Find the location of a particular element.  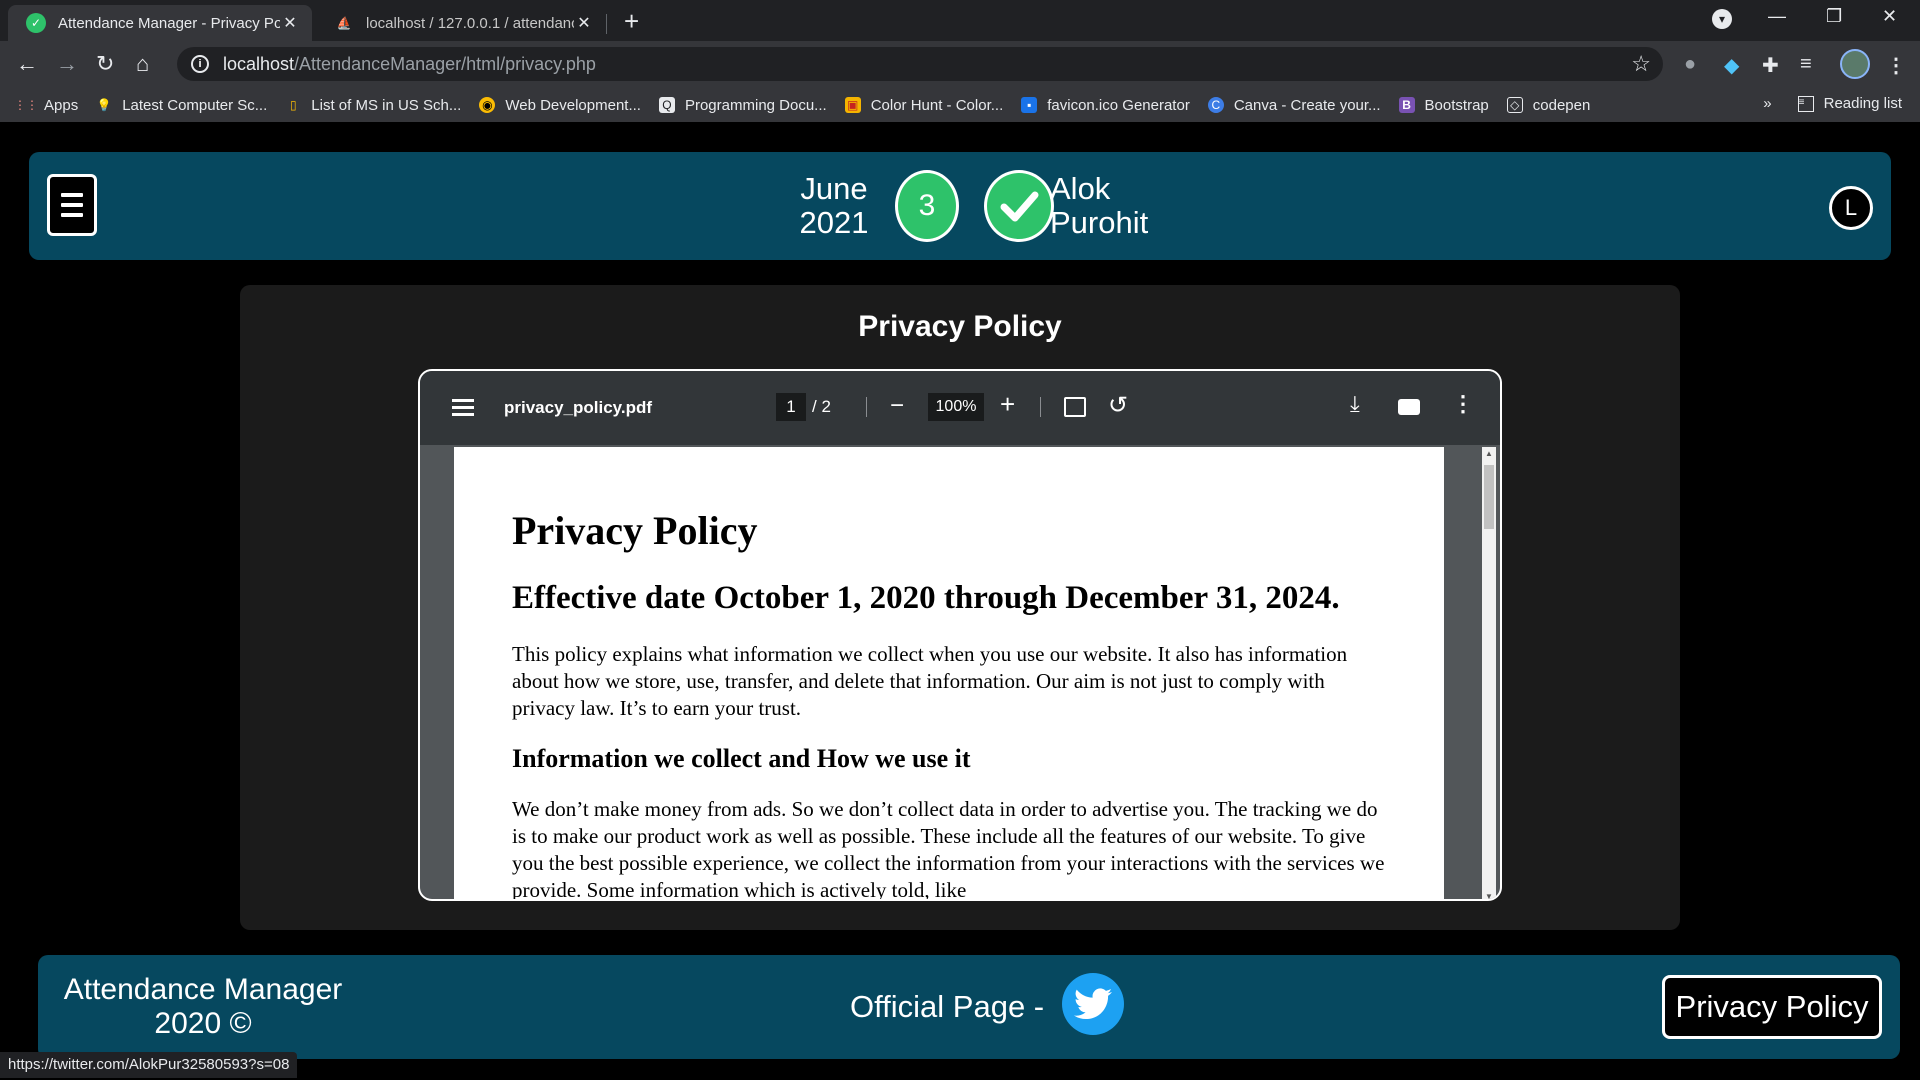

privacy-policy-button: Privacy Policy is located at coordinates (1772, 1007).